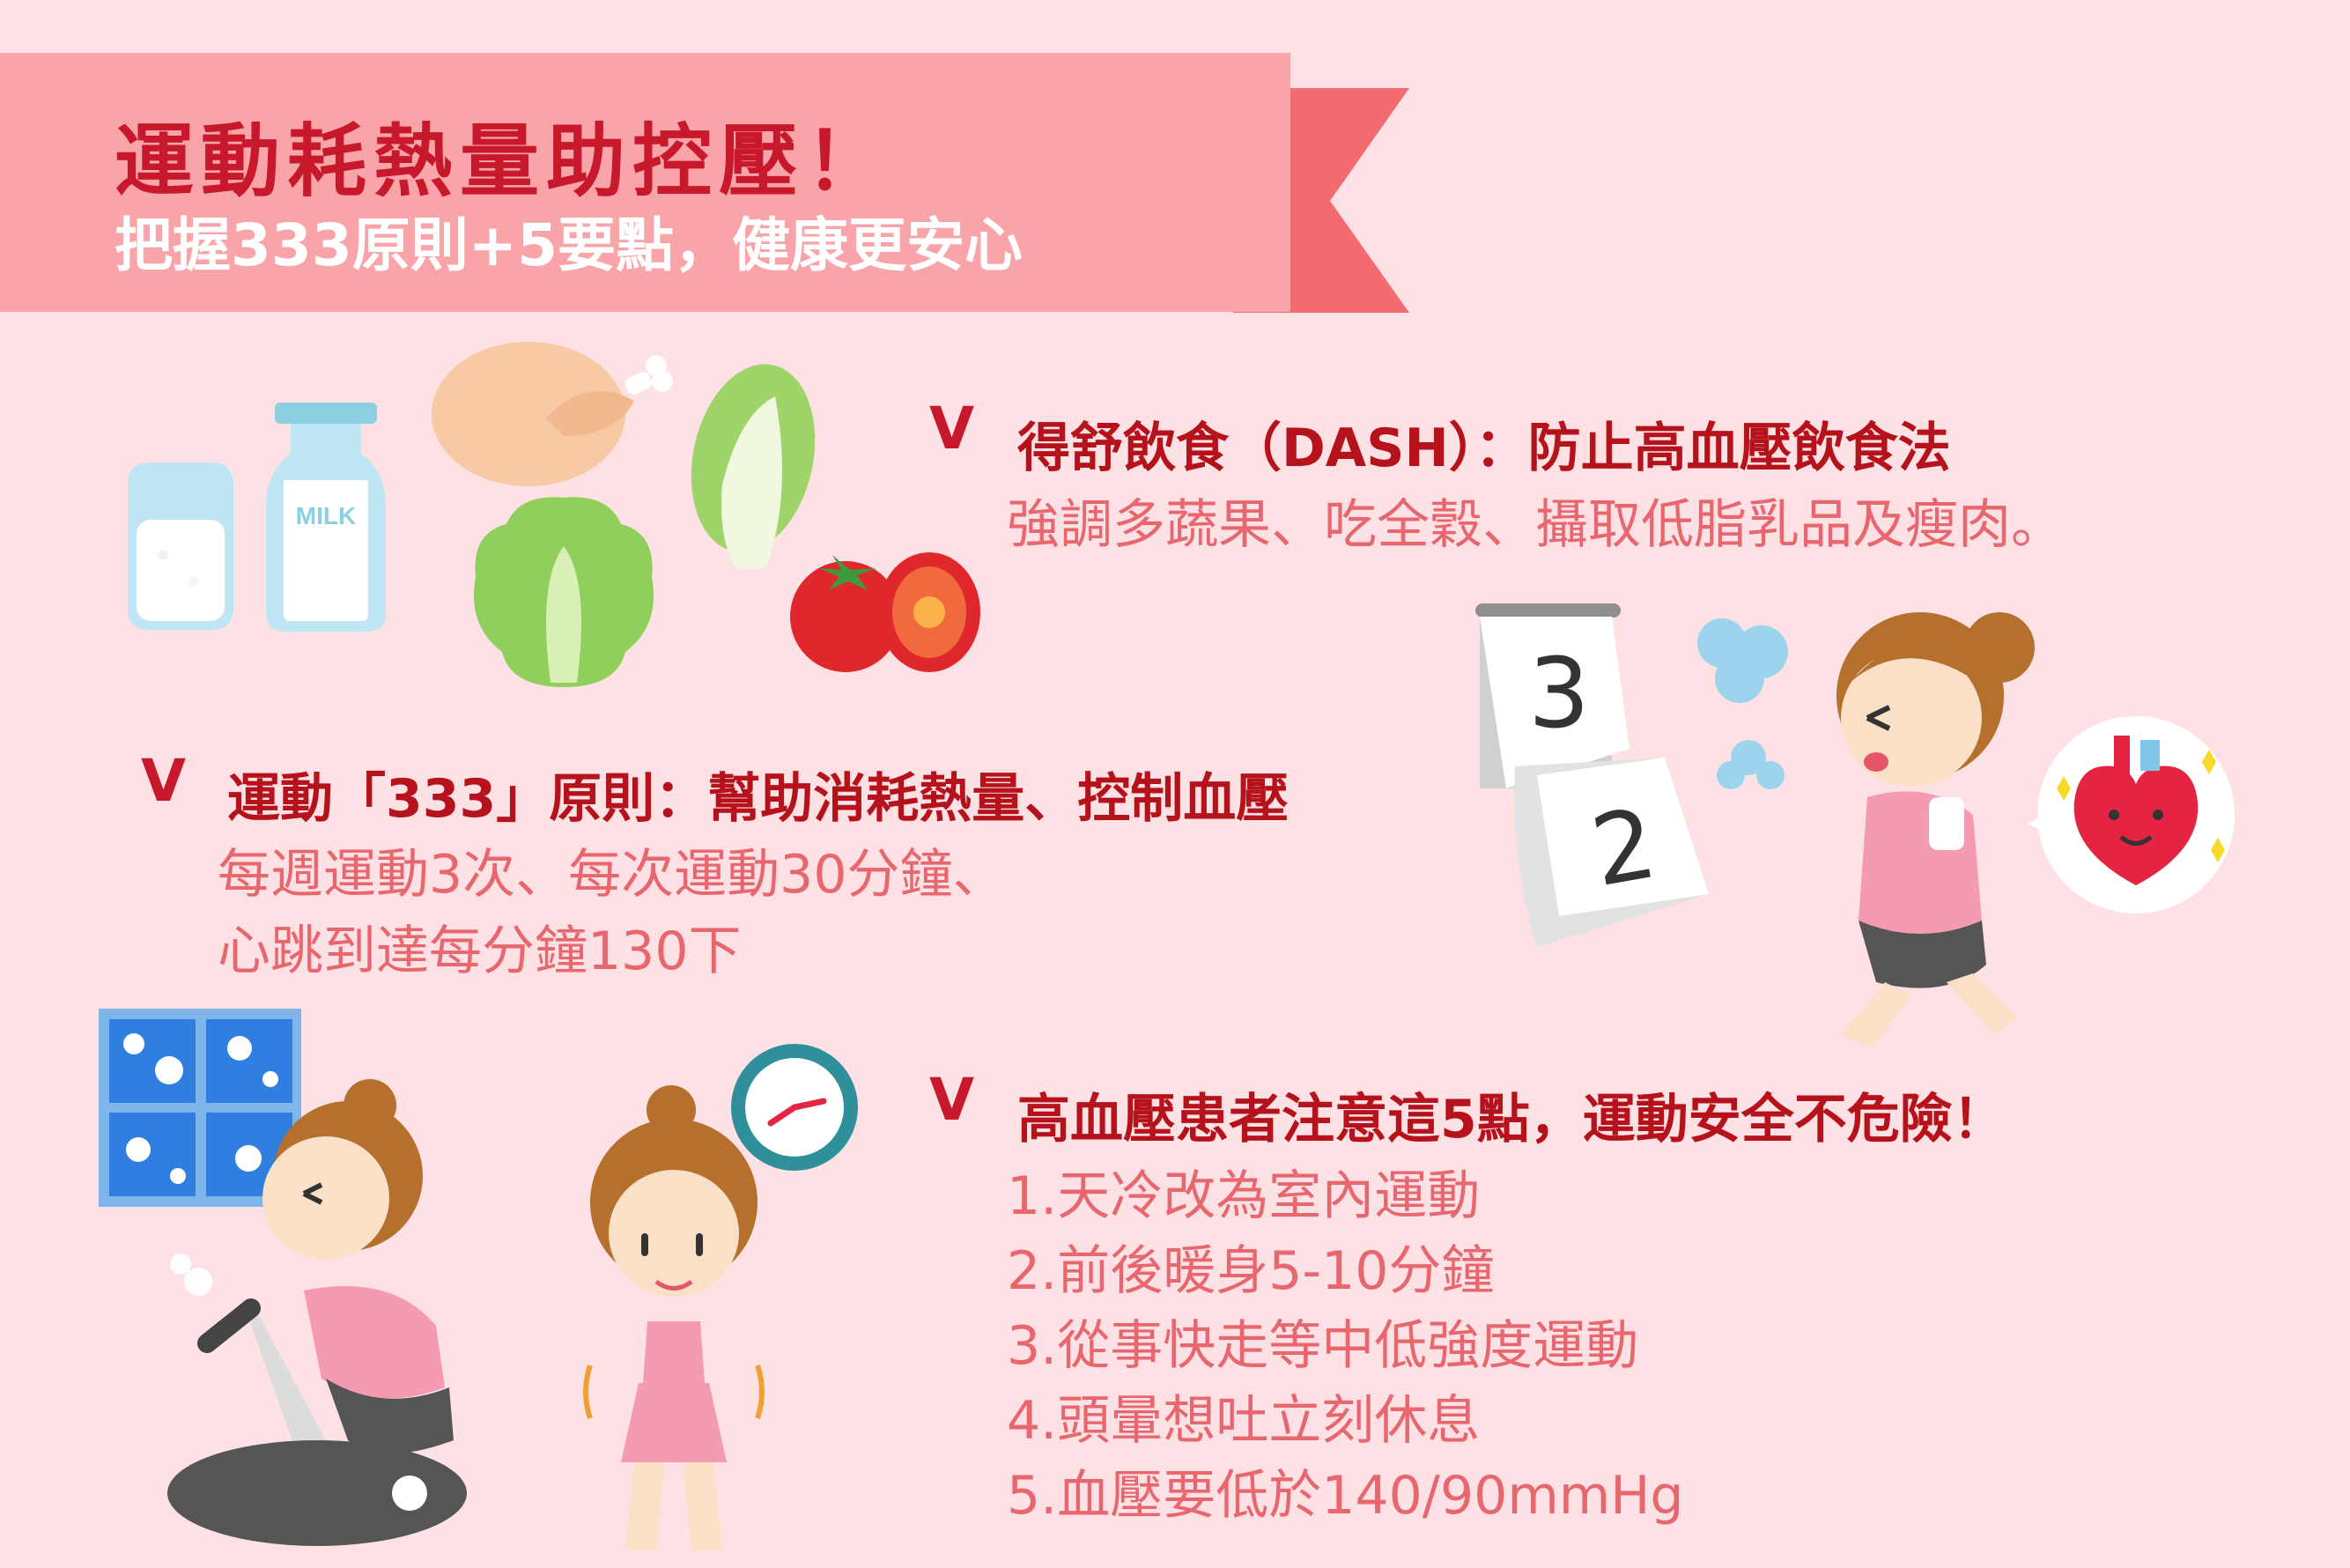 The width and height of the screenshot is (2350, 1568). I want to click on section-dash-text: 強調多蔬果、吃全穀、攝取低脂乳品及瘦肉。, so click(1535, 525).